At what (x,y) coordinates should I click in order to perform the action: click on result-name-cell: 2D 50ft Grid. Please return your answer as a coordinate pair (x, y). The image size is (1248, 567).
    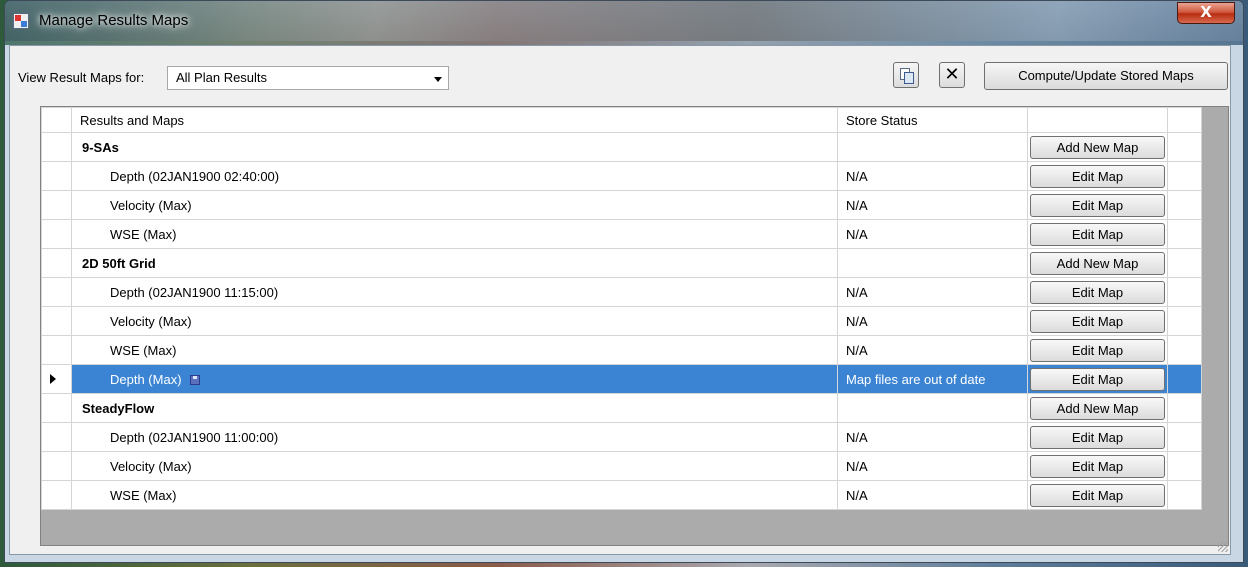
    Looking at the image, I should click on (454, 263).